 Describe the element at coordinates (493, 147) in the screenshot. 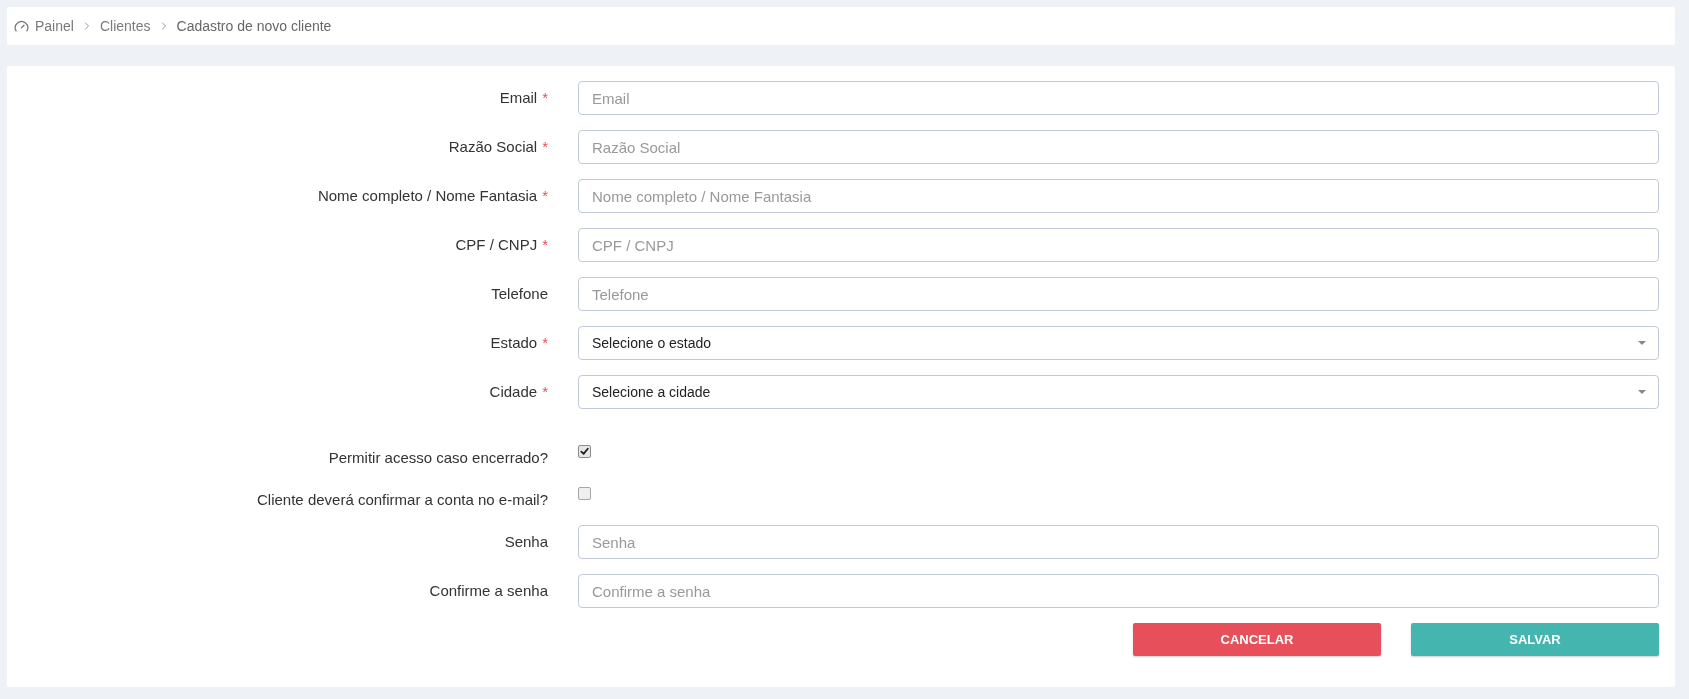

I see `field-label: Razão Social` at that location.